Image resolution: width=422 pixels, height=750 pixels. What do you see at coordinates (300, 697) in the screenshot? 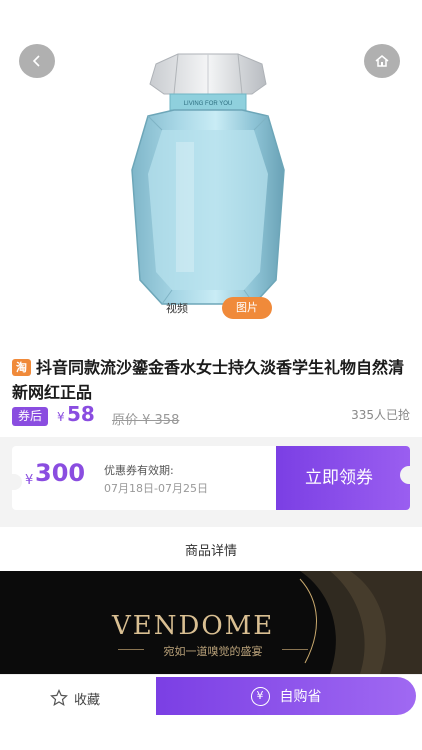
I see `self-buy-label: 自购省` at bounding box center [300, 697].